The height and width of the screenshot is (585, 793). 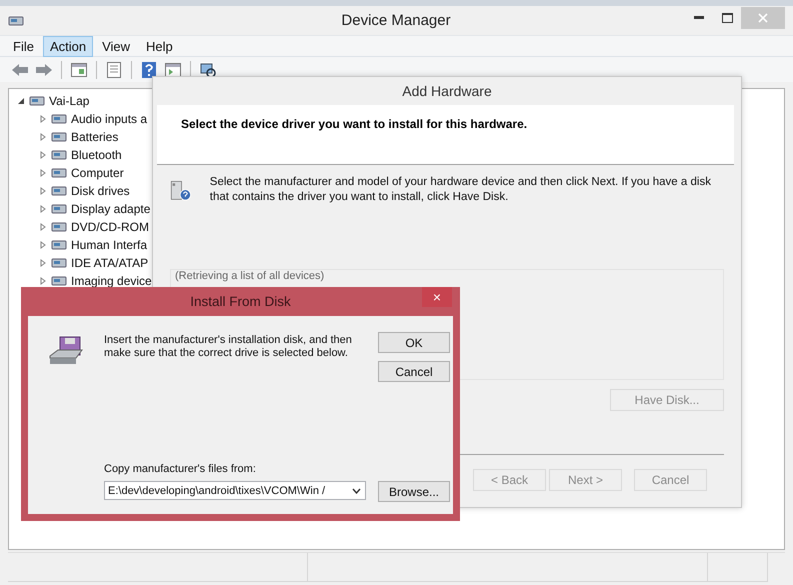 I want to click on path-label: Copy manufacturer's files from:, so click(x=180, y=469).